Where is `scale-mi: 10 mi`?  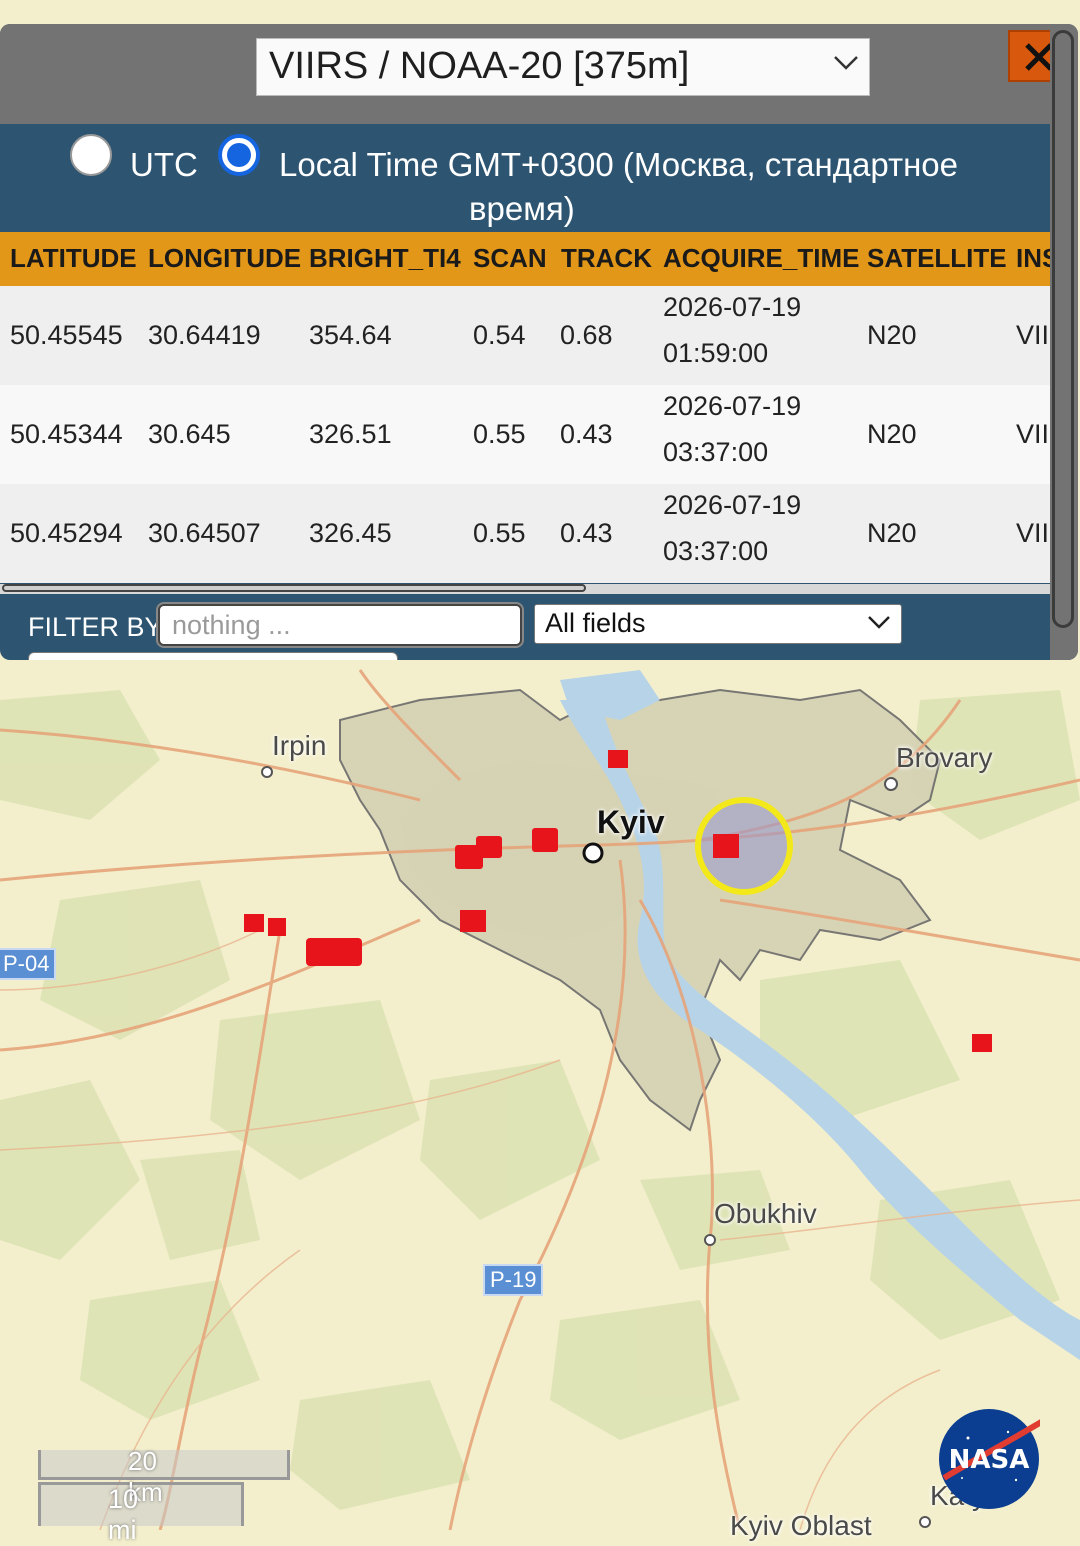 scale-mi: 10 mi is located at coordinates (123, 1514).